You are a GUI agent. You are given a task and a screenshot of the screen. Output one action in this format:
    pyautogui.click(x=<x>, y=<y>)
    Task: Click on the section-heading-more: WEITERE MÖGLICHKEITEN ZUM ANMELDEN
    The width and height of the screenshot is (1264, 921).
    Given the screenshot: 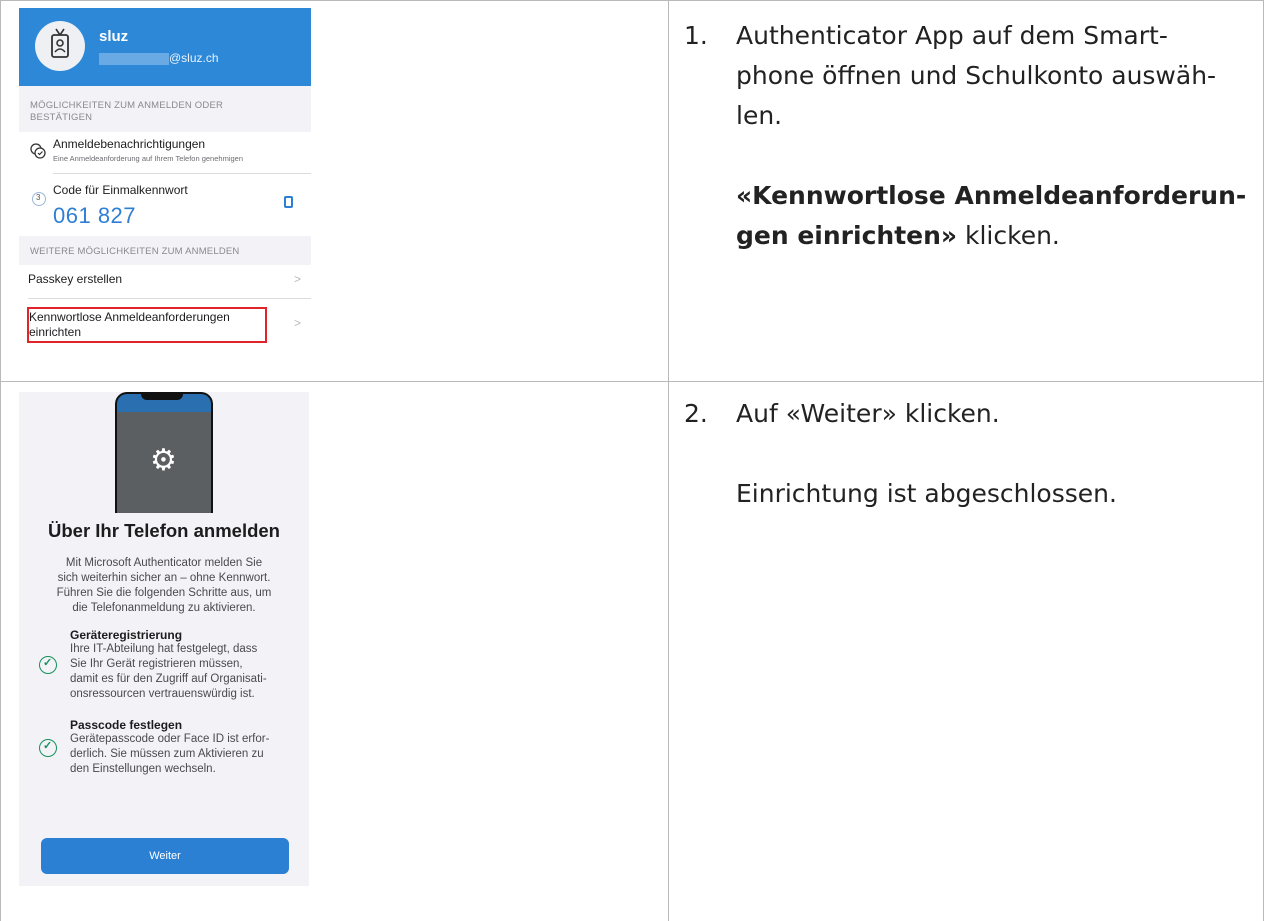 What is the action you would take?
    pyautogui.click(x=135, y=251)
    